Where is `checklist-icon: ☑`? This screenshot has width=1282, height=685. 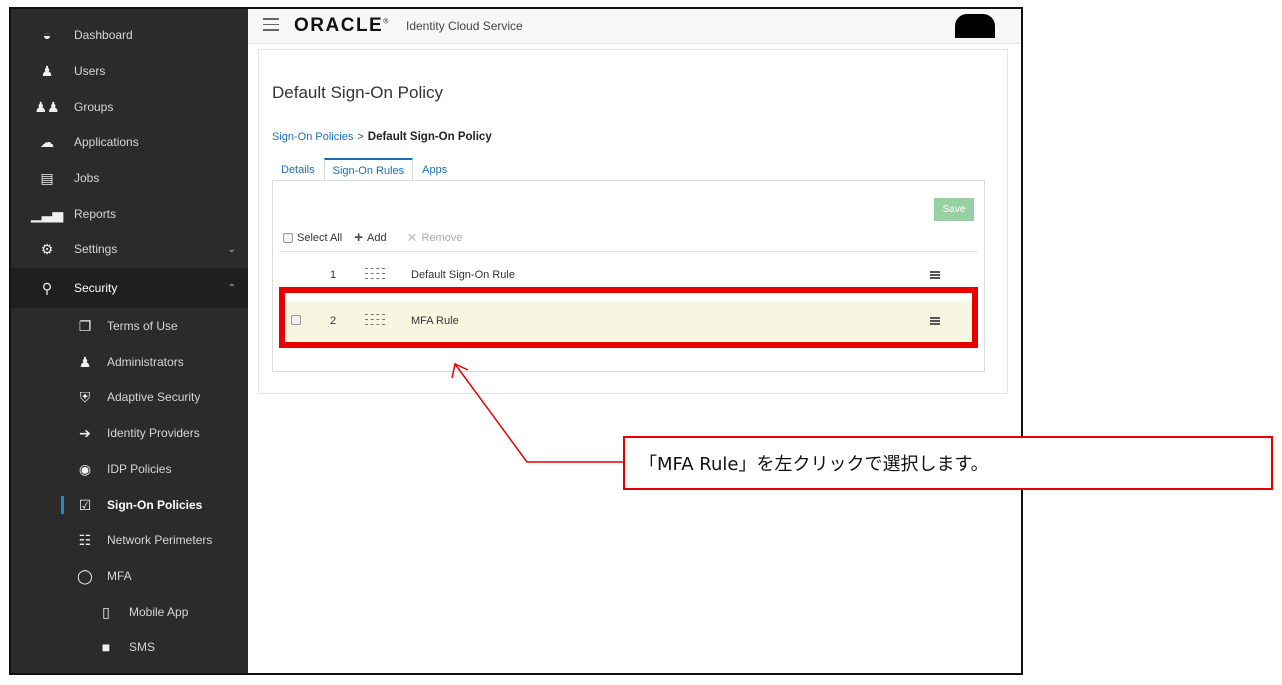
checklist-icon: ☑ is located at coordinates (85, 504).